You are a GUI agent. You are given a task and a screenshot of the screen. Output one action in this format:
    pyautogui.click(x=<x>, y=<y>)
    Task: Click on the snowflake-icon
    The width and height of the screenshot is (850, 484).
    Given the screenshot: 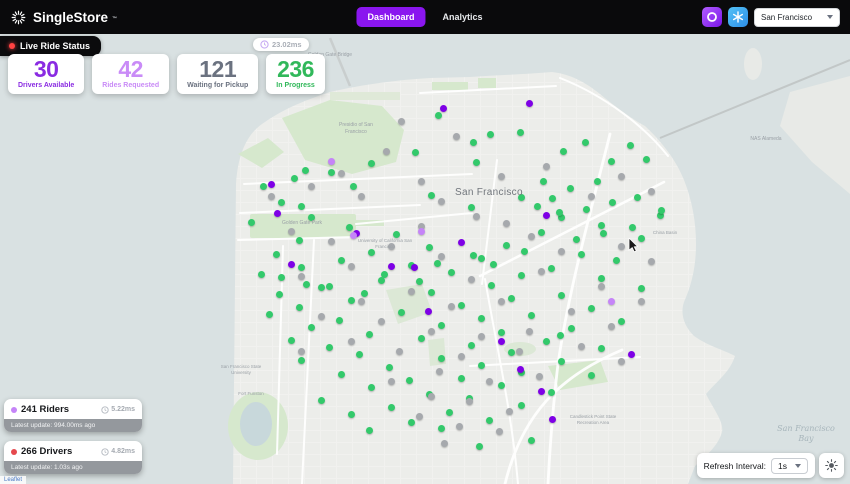 What is the action you would take?
    pyautogui.click(x=738, y=17)
    